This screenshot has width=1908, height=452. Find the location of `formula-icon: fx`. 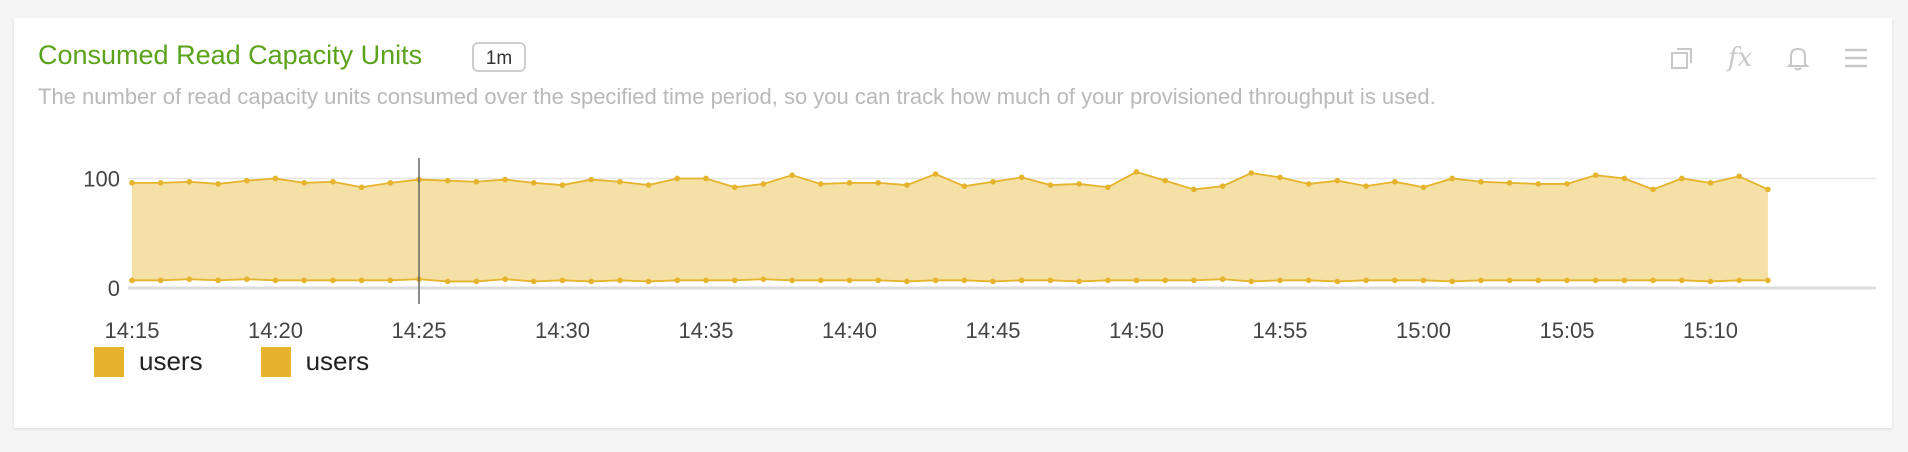

formula-icon: fx is located at coordinates (1740, 58).